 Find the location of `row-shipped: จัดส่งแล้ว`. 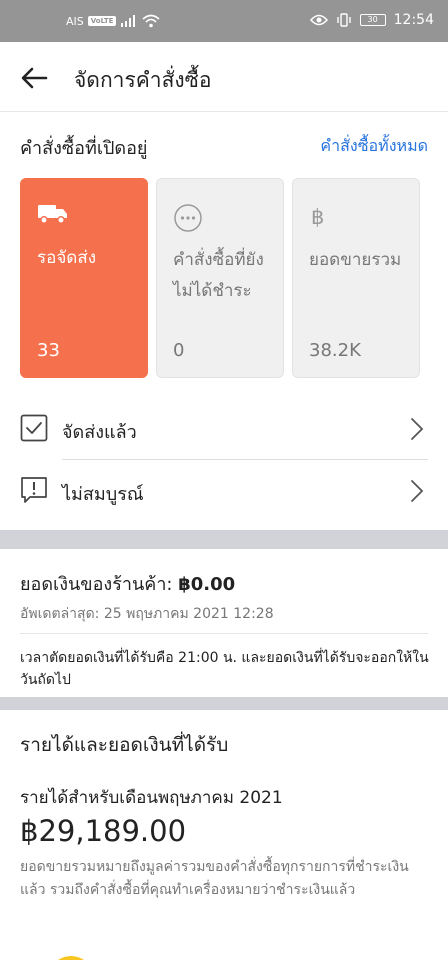

row-shipped: จัดส่งแล้ว is located at coordinates (224, 429).